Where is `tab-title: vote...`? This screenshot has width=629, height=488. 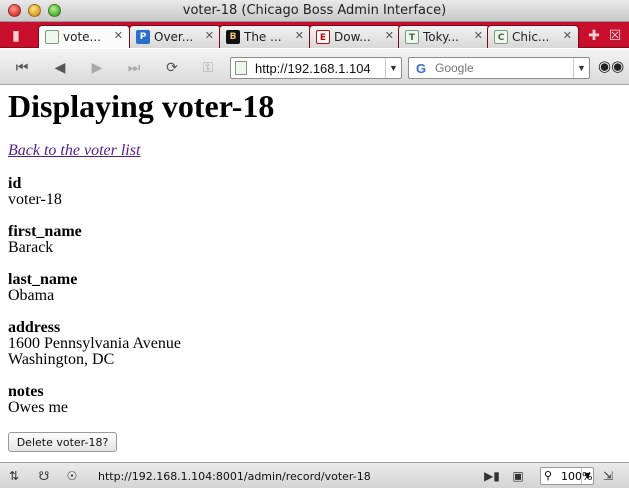
tab-title: vote... is located at coordinates (82, 37).